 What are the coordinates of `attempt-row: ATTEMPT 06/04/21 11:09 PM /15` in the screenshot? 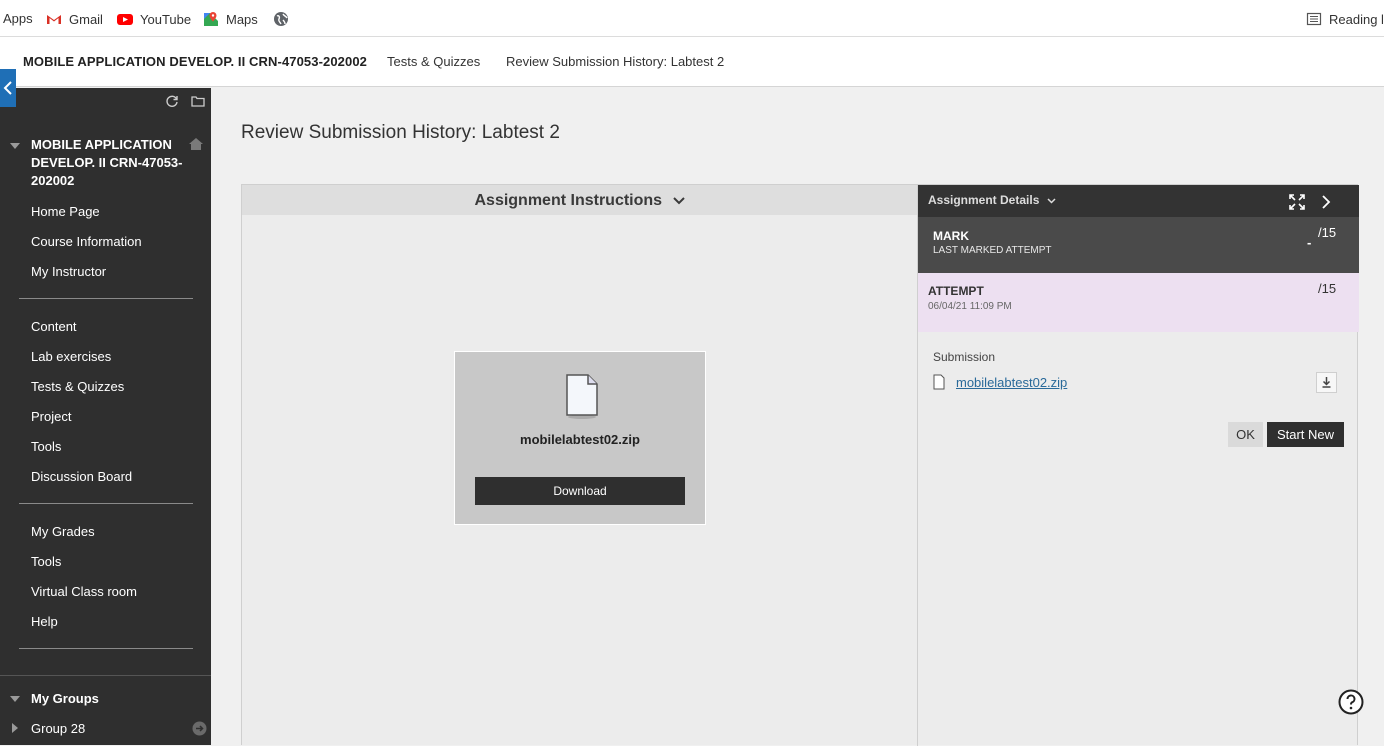 It's located at (1138, 302).